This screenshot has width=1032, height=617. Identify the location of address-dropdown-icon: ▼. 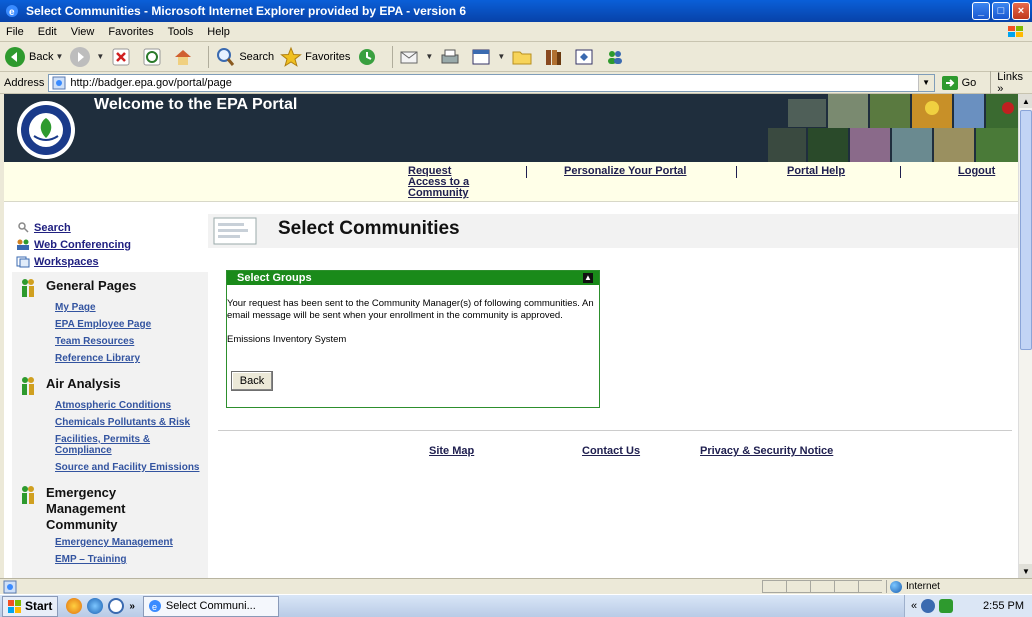
(925, 82).